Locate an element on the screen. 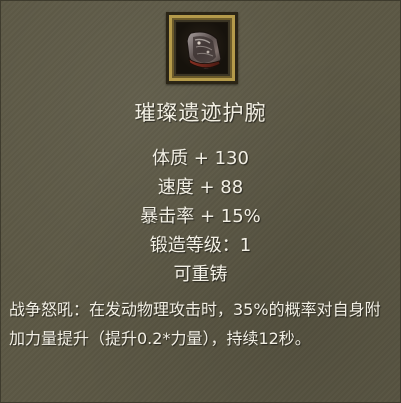 The image size is (401, 403). stat-forge-level: 锻造等级：1 is located at coordinates (200, 245).